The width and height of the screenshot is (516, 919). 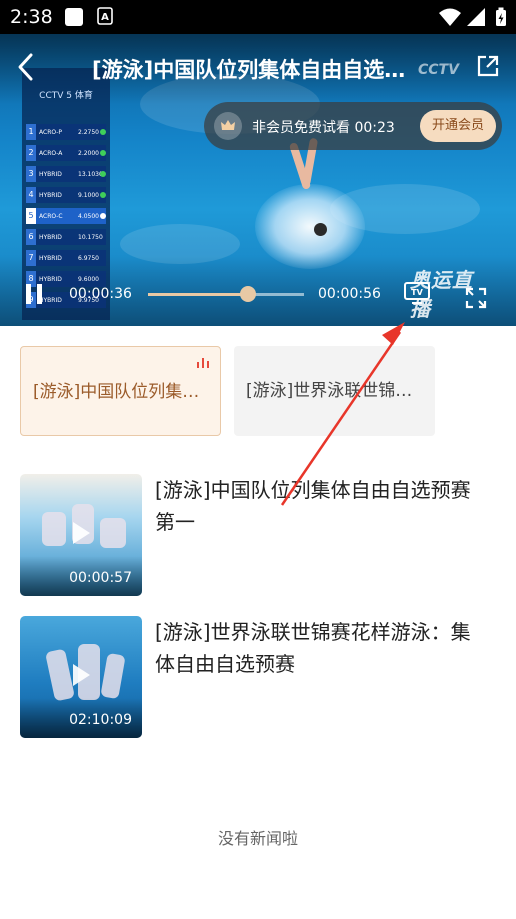 I want to click on expand-icon, so click(x=476, y=298).